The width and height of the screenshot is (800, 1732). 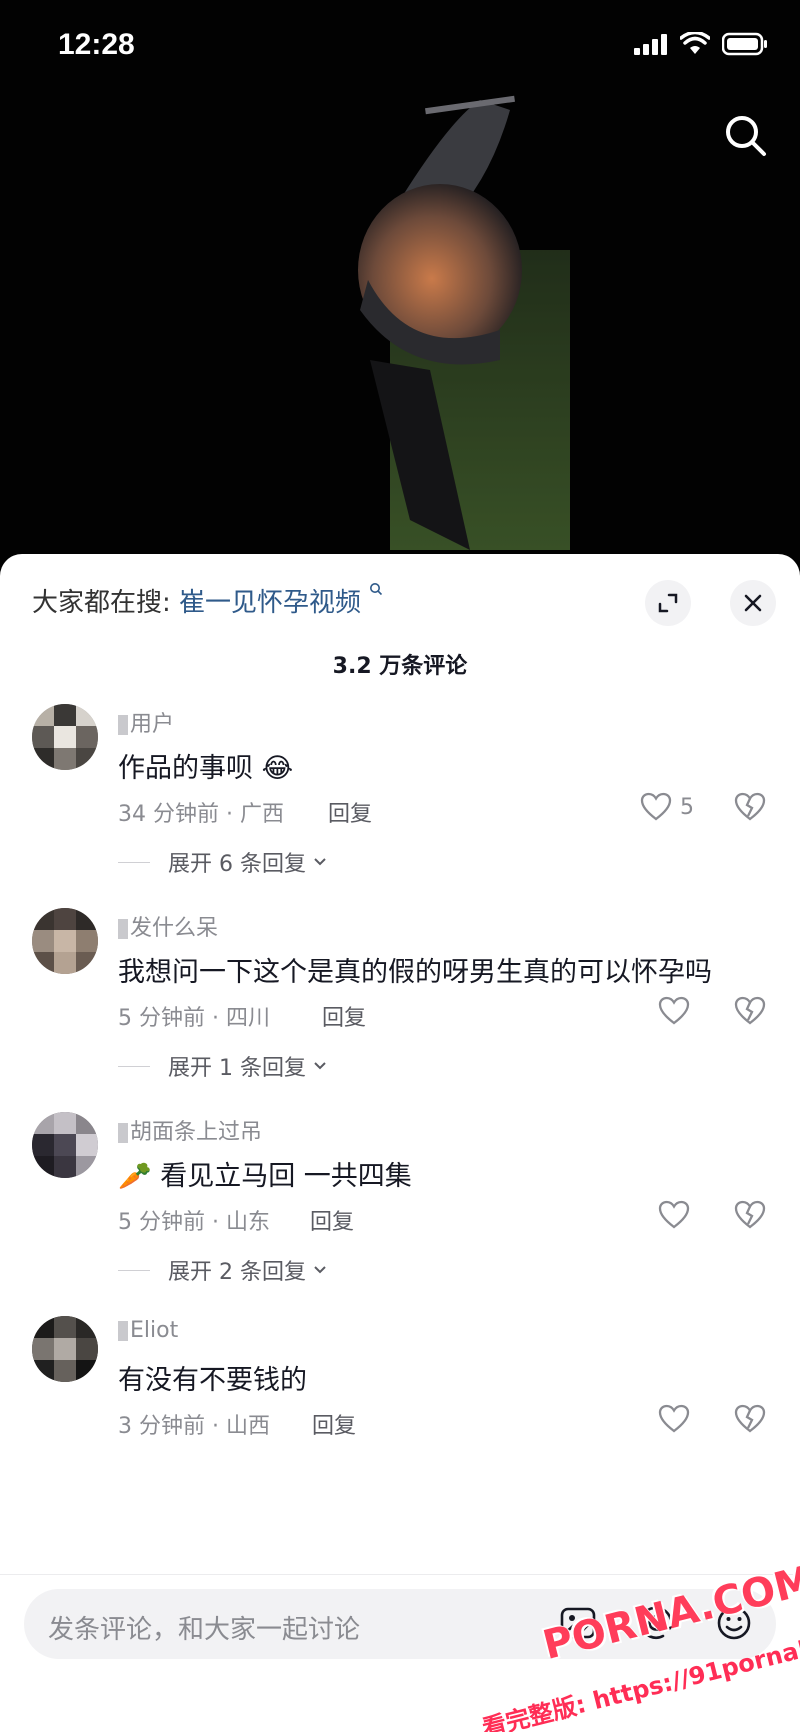 I want to click on comment-meta: 5 分钟前 · 山东, so click(x=194, y=1222).